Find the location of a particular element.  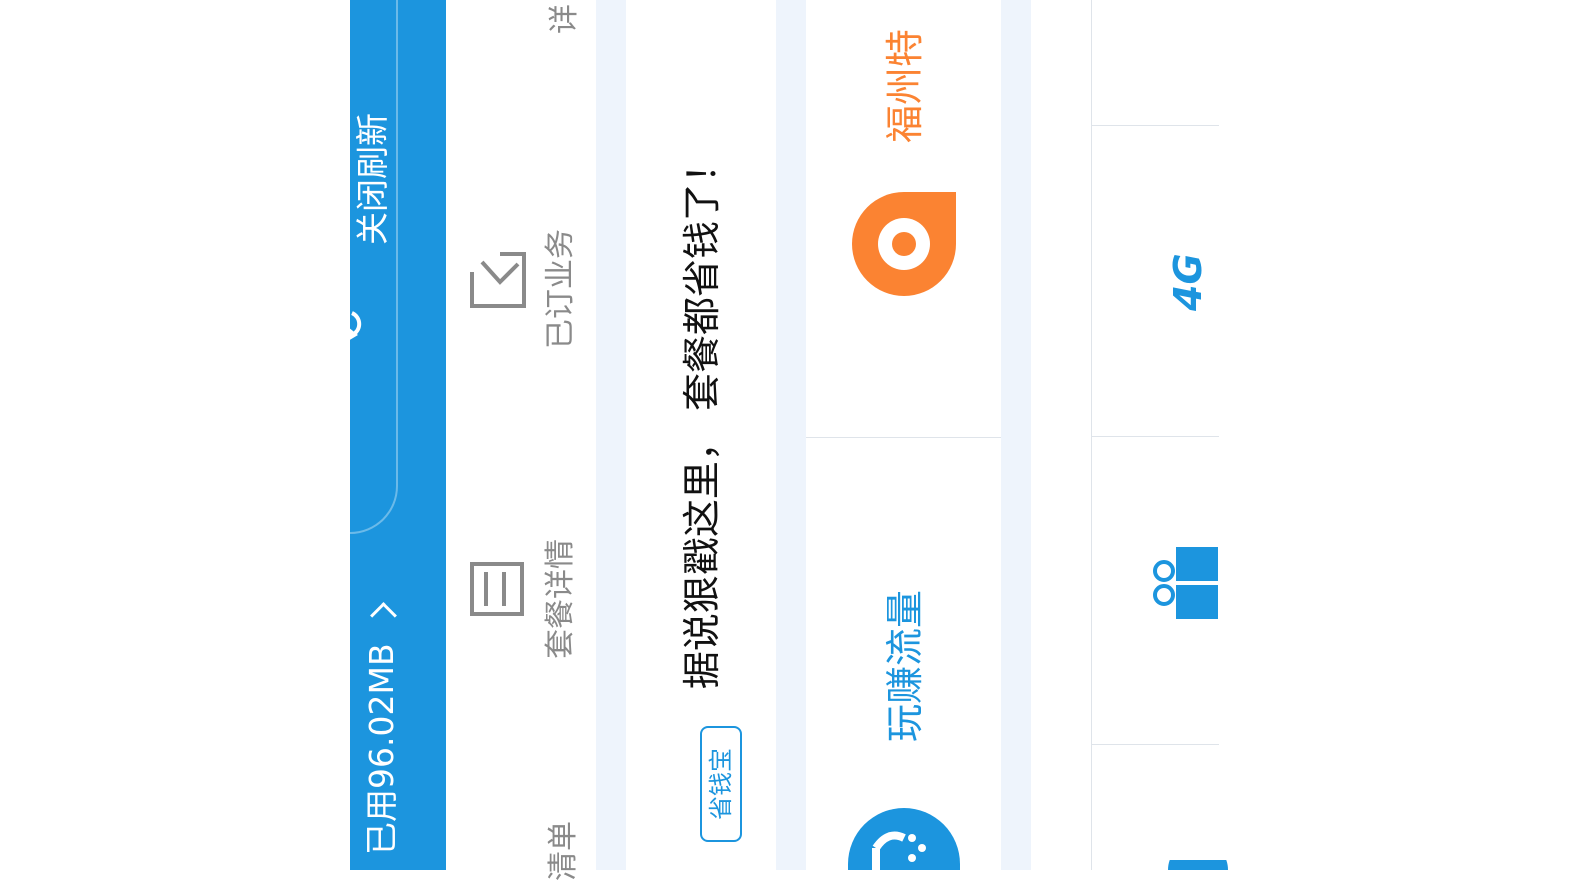

4g-icon-text: 4G is located at coordinates (1188, 282).